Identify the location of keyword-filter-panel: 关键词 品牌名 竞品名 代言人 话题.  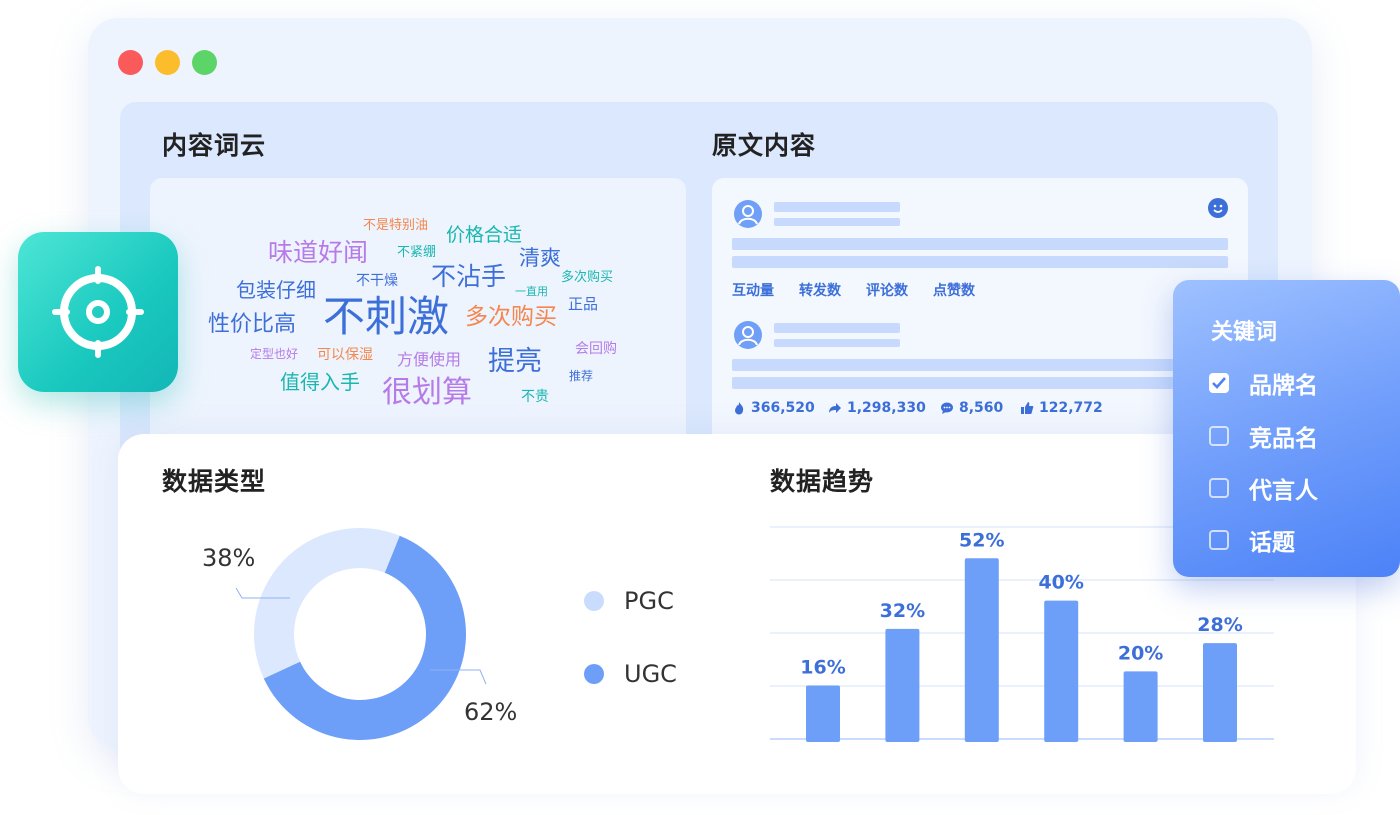
(1286, 428).